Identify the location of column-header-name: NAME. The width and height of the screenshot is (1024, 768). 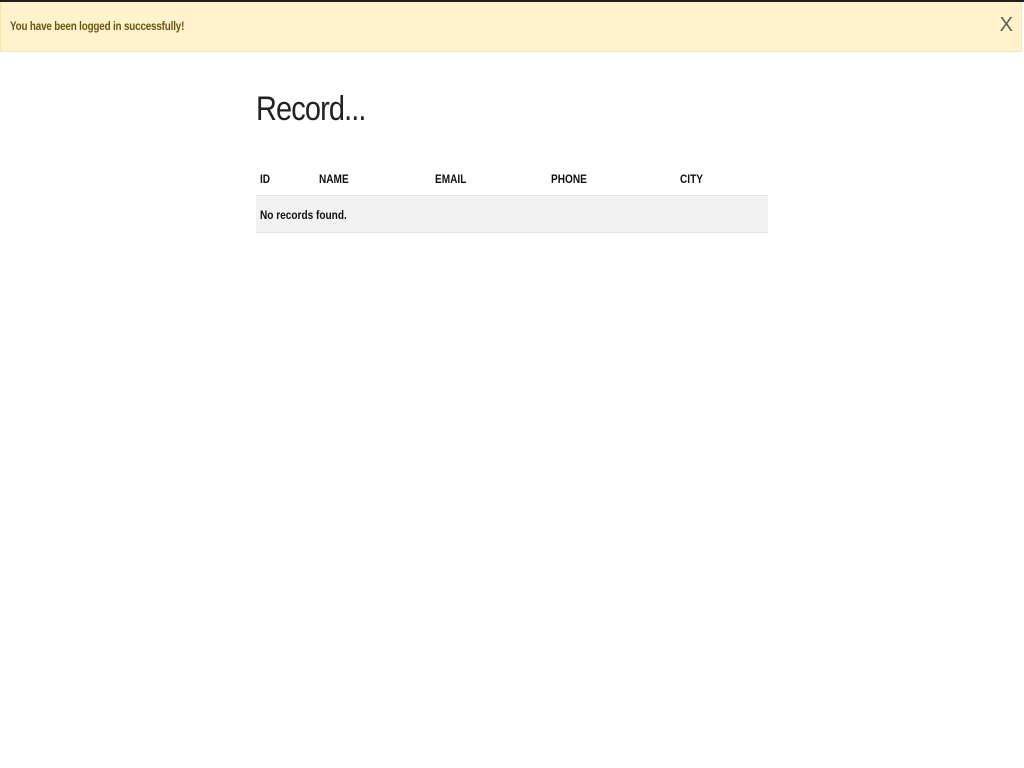
(373, 178).